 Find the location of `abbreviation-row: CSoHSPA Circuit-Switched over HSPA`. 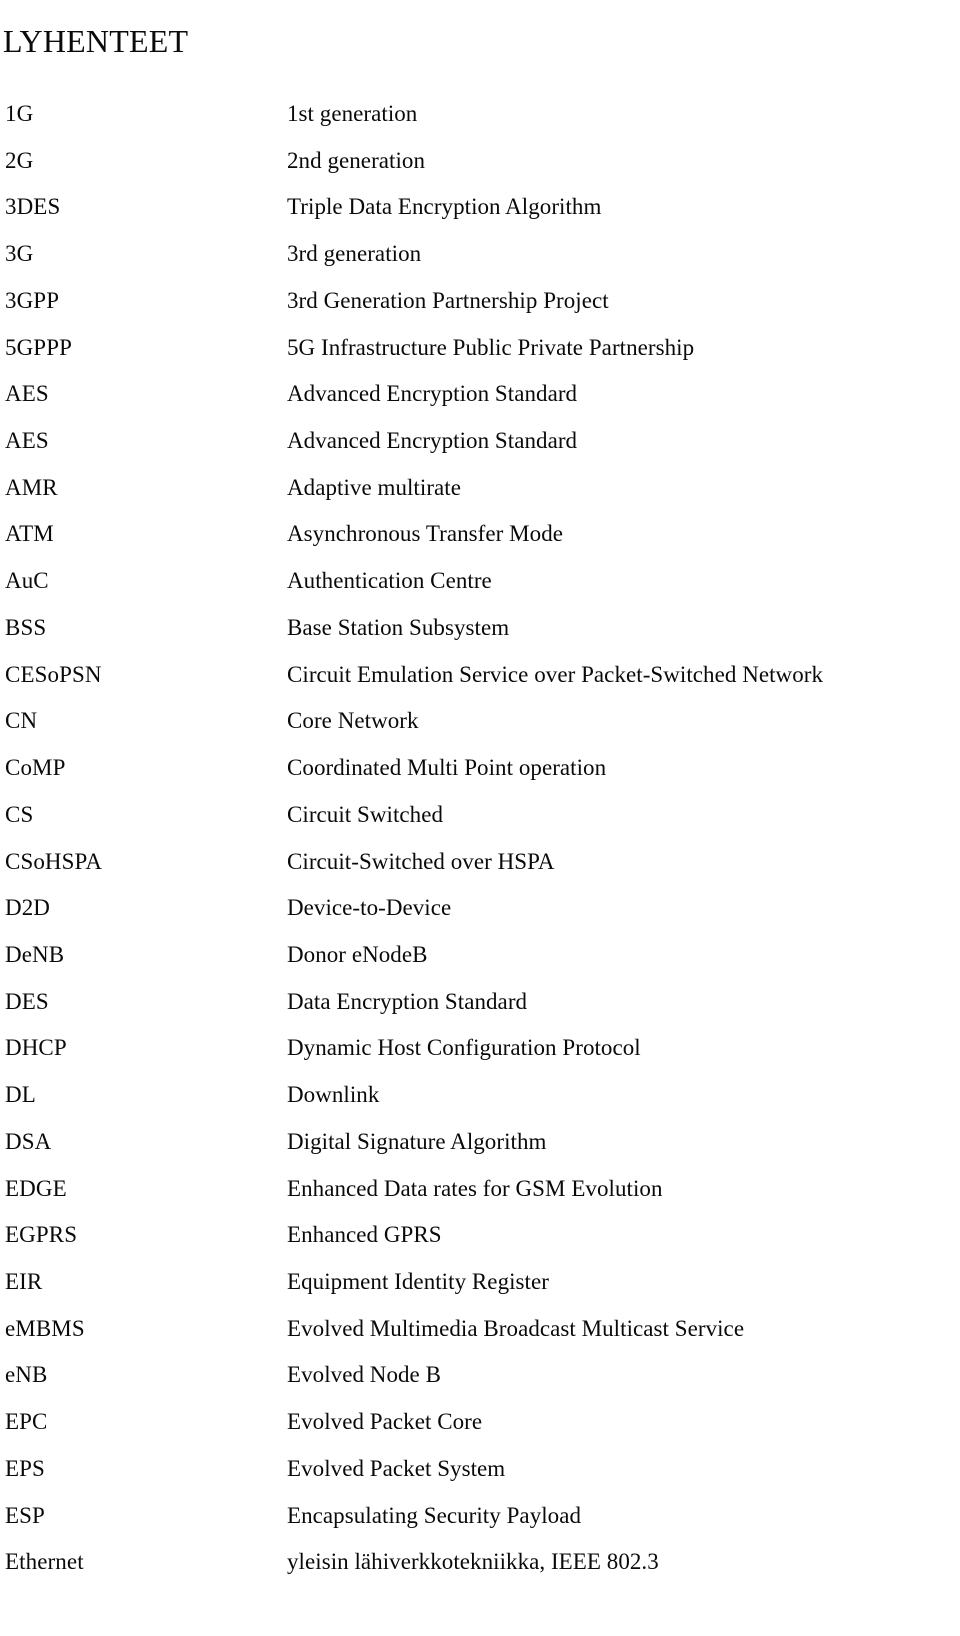

abbreviation-row: CSoHSPA Circuit-Switched over HSPA is located at coordinates (480, 862).